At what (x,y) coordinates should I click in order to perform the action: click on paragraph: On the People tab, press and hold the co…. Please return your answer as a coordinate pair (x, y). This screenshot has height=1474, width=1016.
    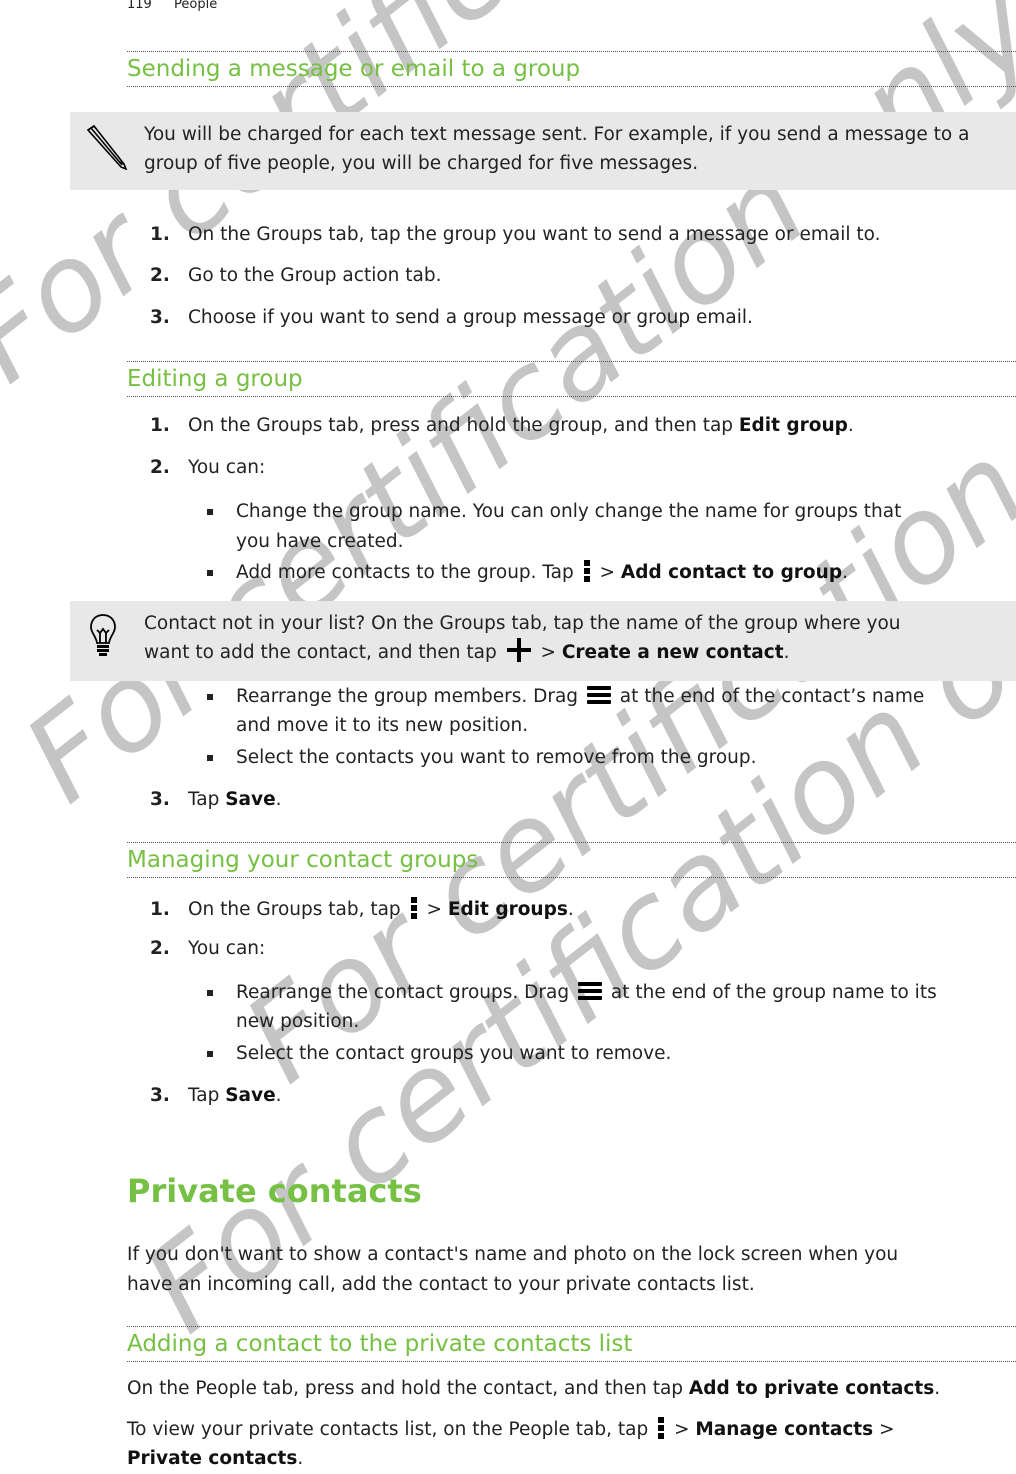
    Looking at the image, I should click on (534, 1388).